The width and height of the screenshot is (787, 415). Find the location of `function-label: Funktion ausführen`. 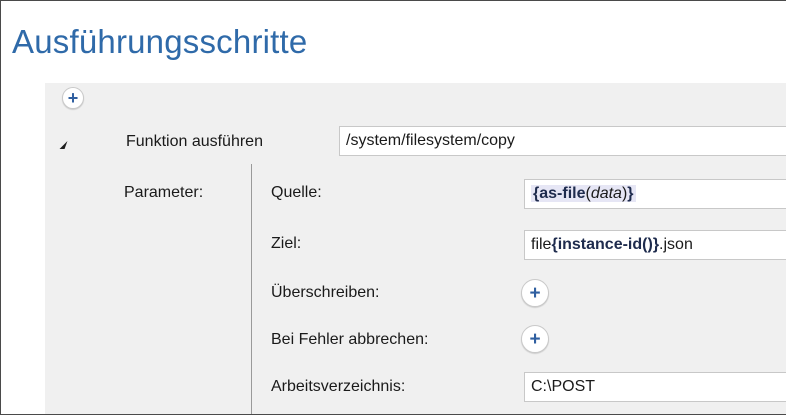

function-label: Funktion ausführen is located at coordinates (194, 141).